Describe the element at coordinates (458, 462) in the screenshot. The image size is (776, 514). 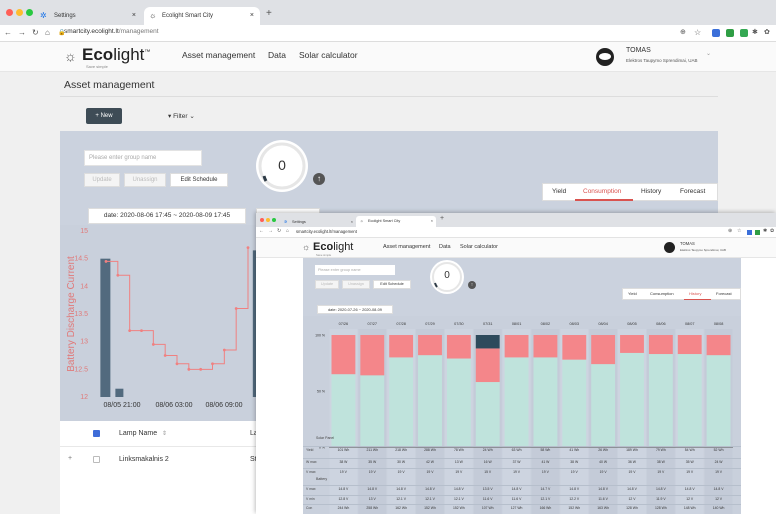
I see `stats-cell: 13 W` at that location.